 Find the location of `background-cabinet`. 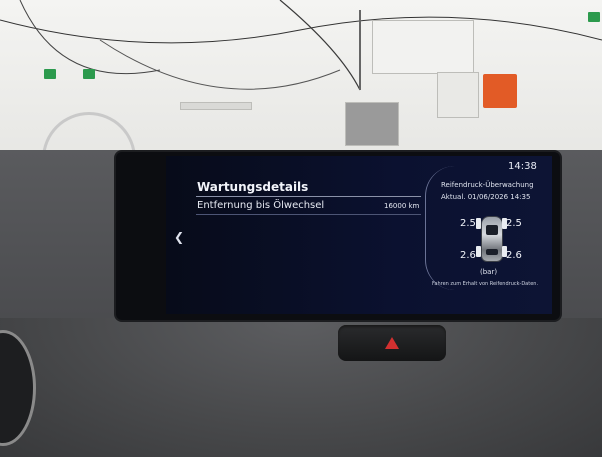

background-cabinet is located at coordinates (423, 47).